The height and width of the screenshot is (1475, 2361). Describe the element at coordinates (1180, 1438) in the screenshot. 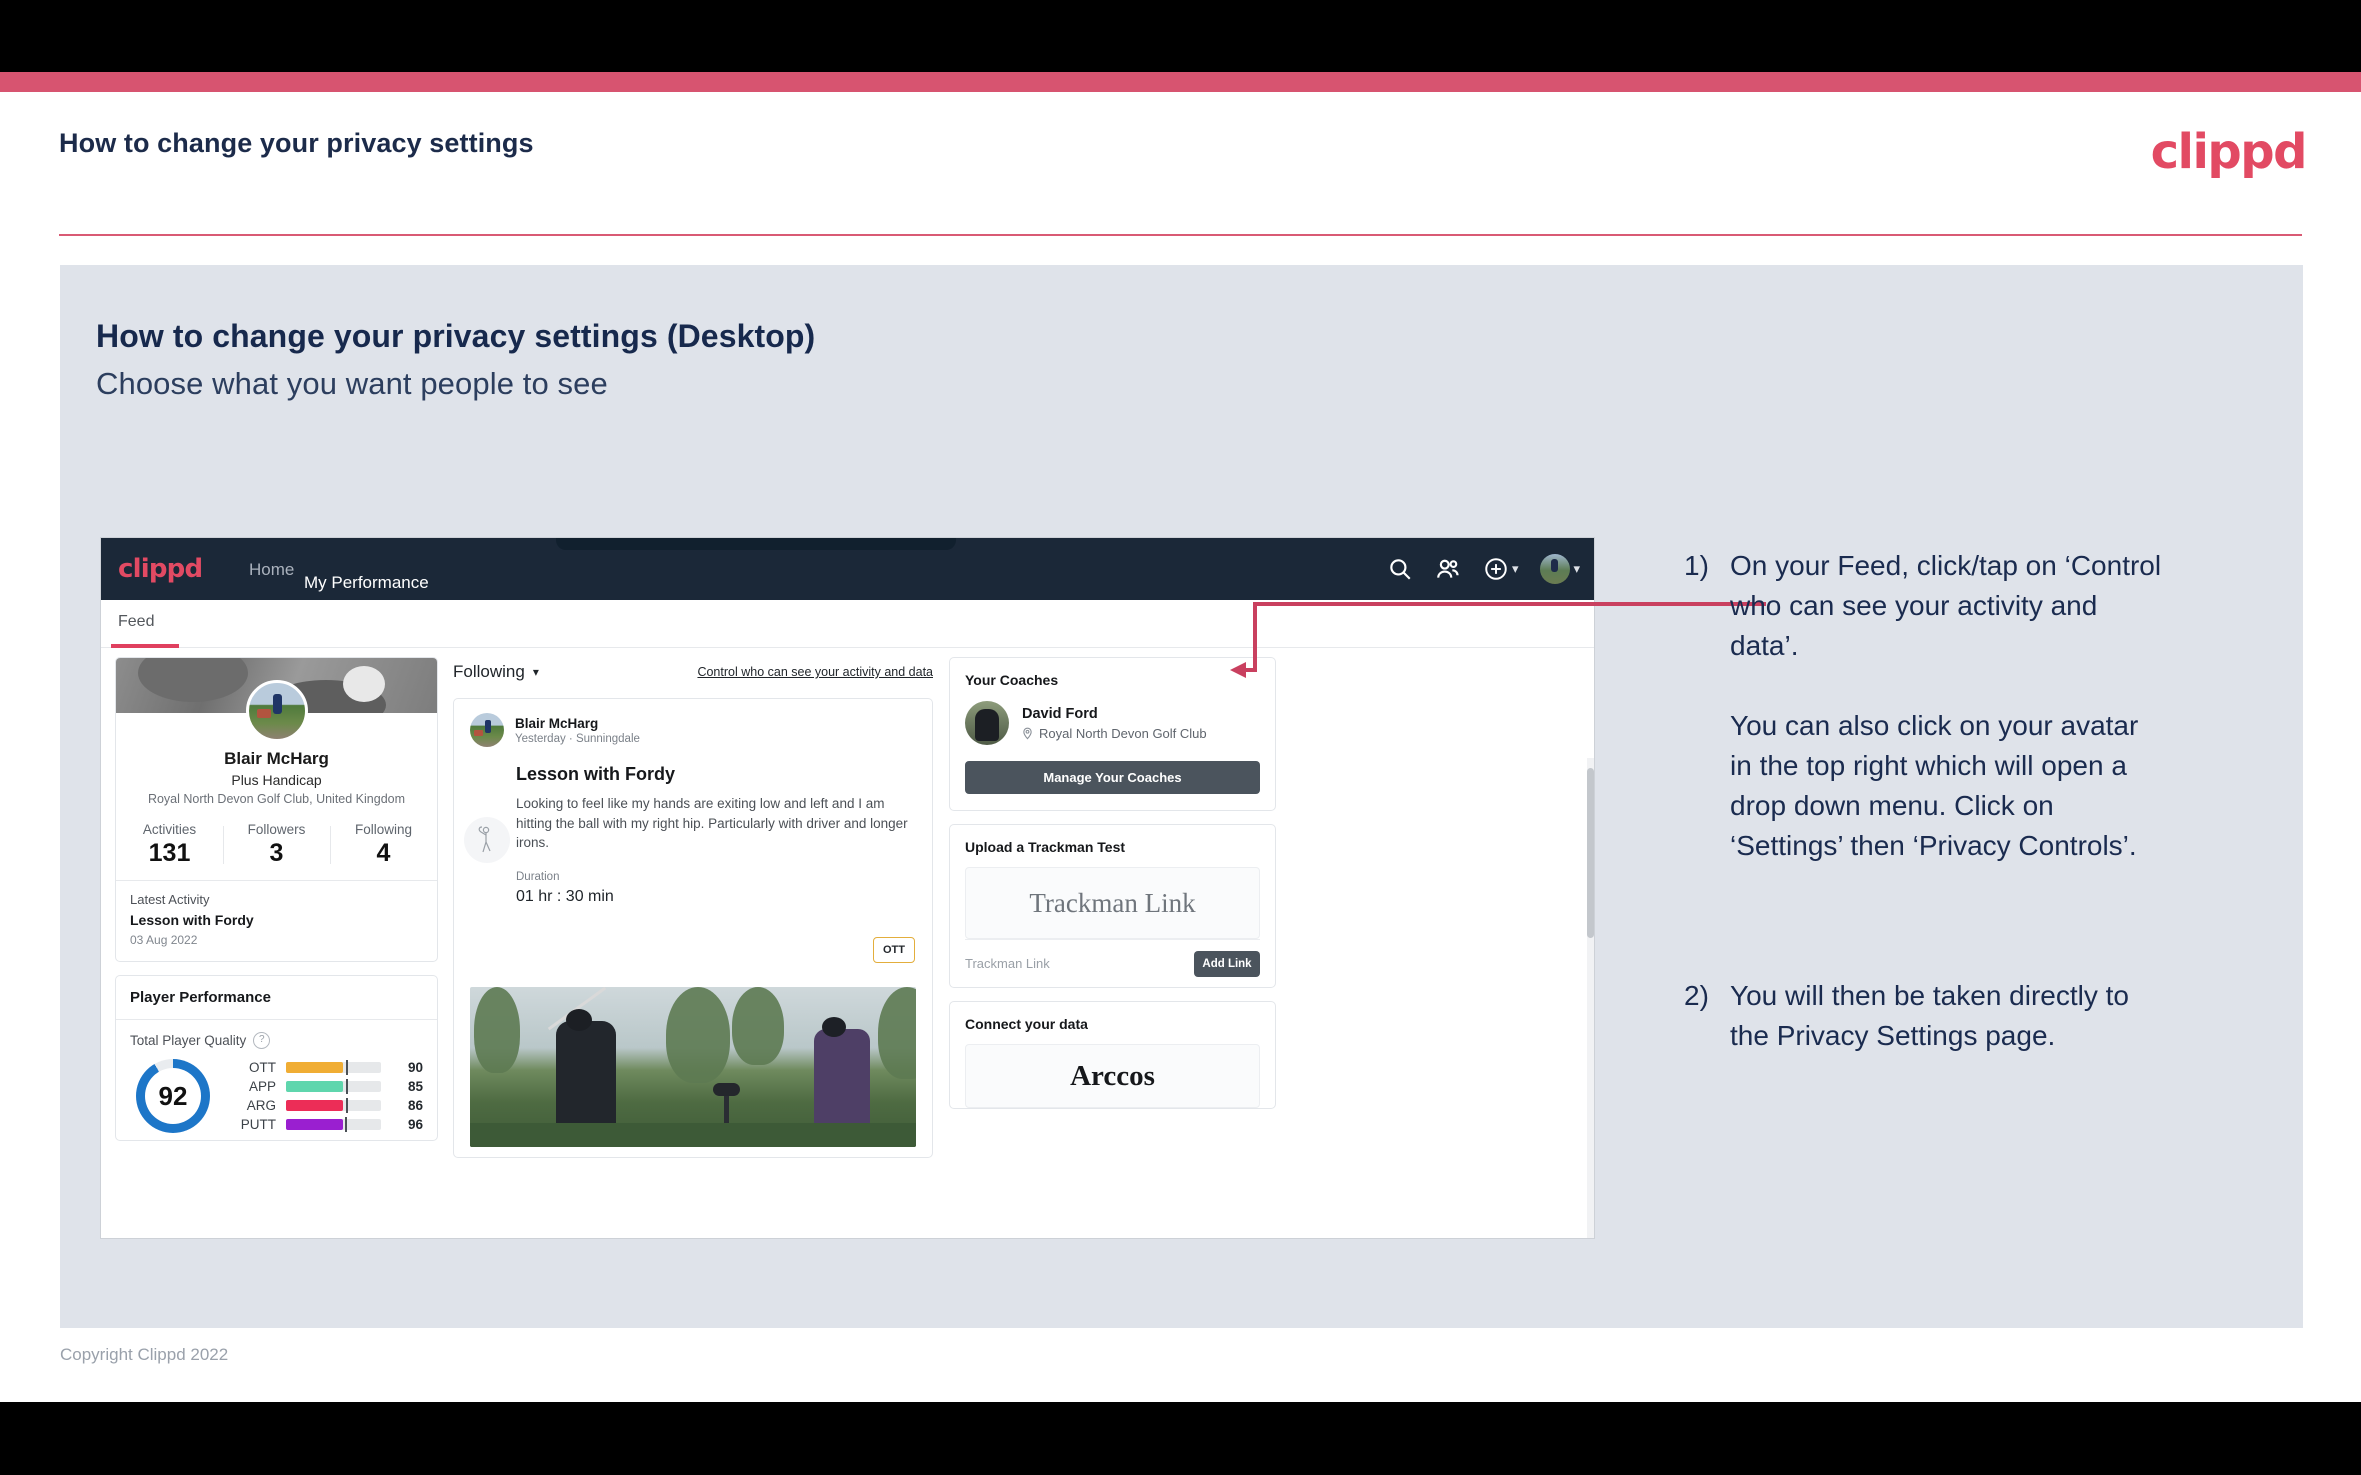

I see `bottom-black-bar` at that location.